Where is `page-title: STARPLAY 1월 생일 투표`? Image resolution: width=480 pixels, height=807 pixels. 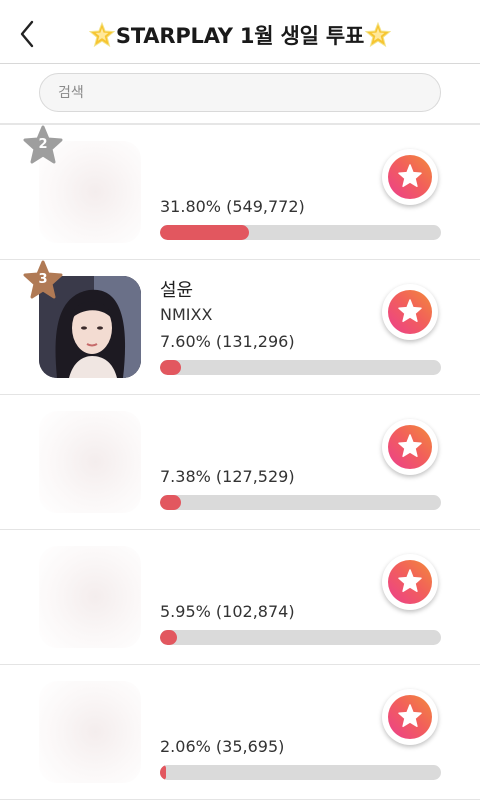 page-title: STARPLAY 1월 생일 투표 is located at coordinates (240, 35).